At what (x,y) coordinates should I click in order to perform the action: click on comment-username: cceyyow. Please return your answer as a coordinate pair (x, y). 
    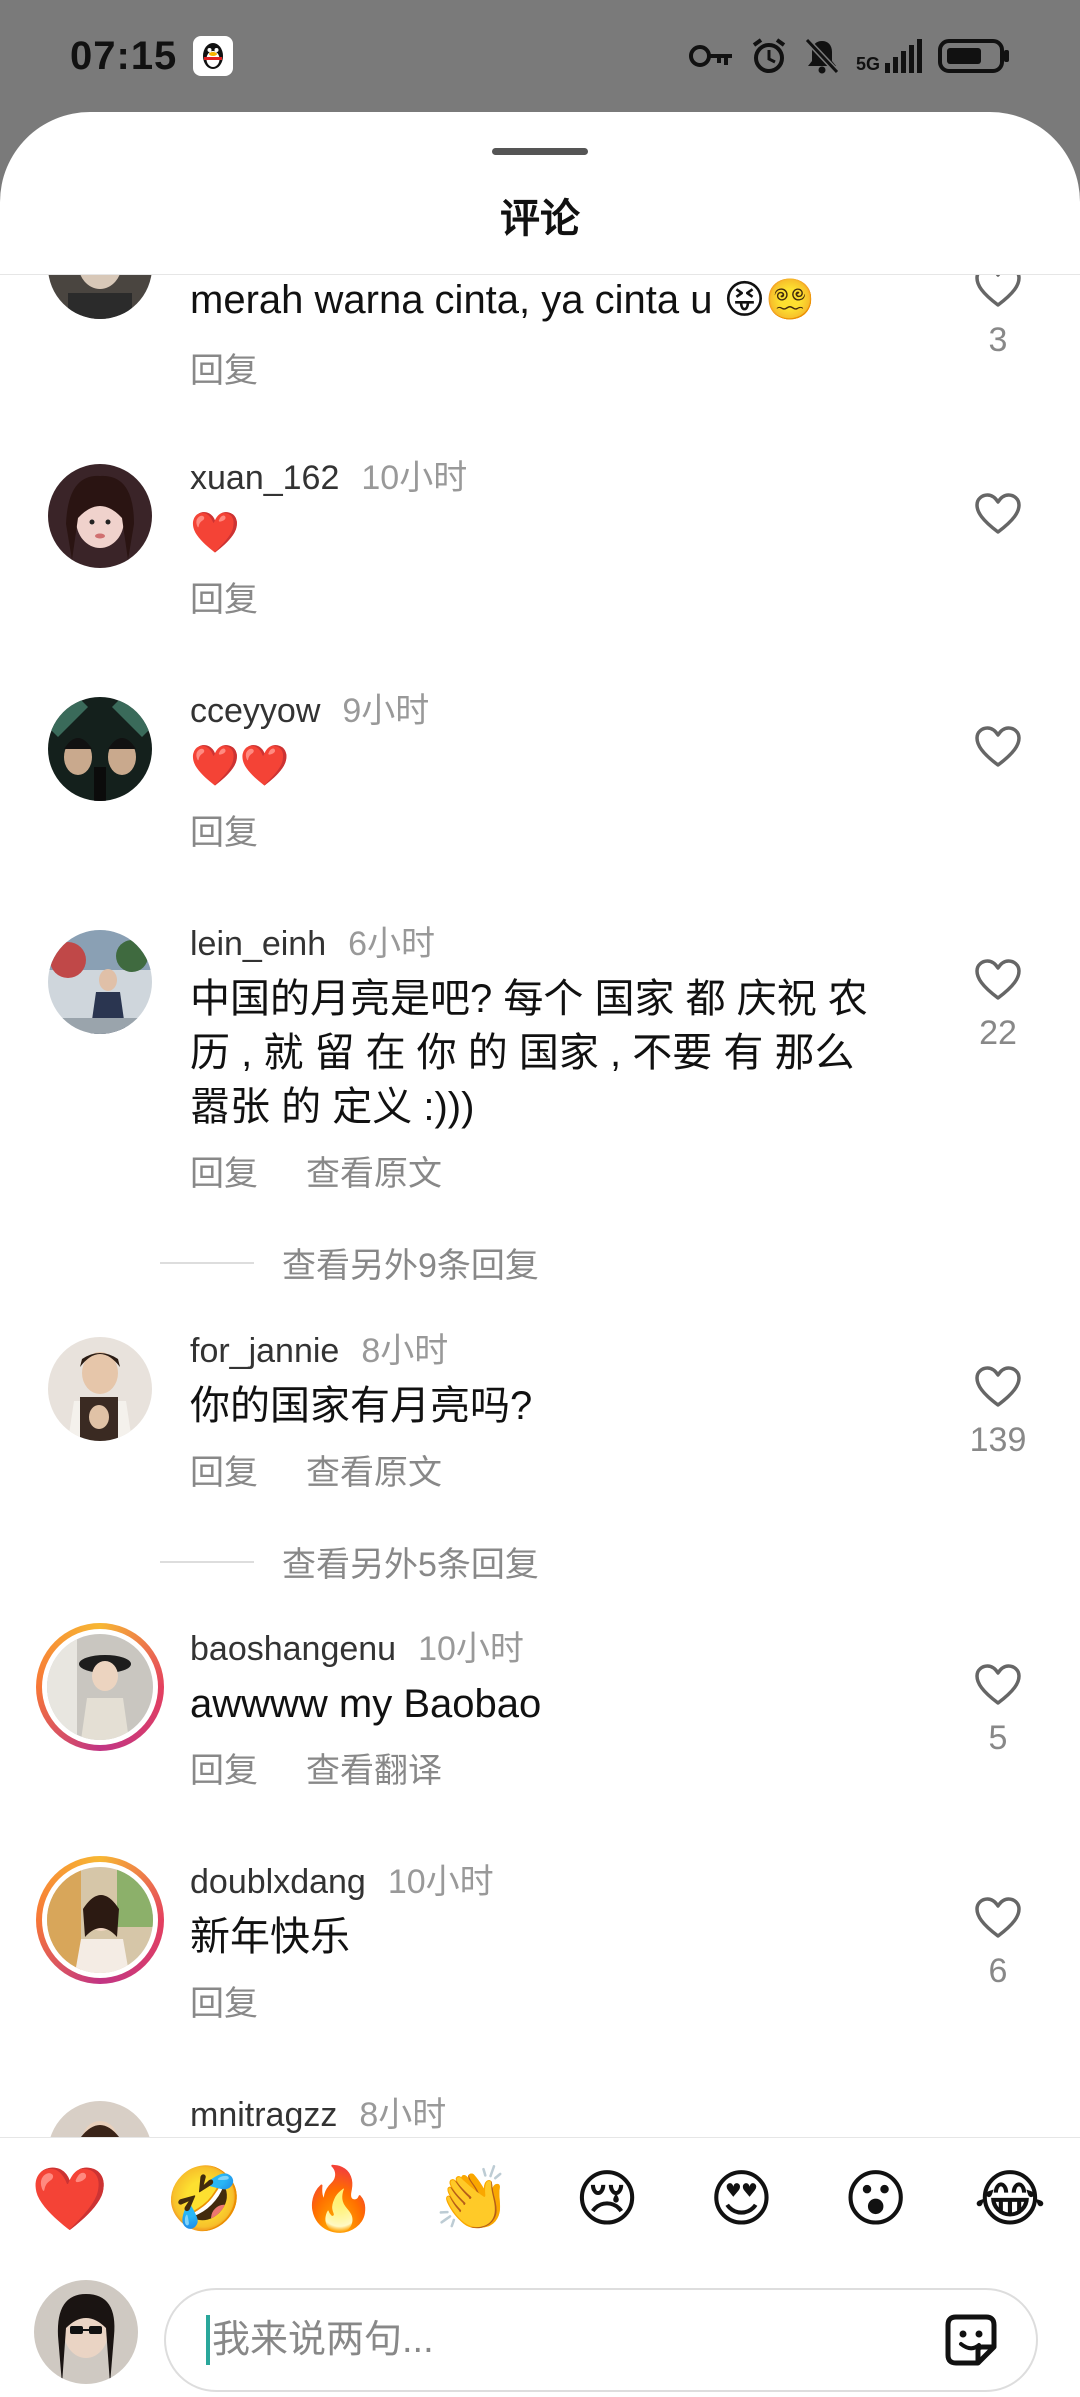
    Looking at the image, I should click on (255, 711).